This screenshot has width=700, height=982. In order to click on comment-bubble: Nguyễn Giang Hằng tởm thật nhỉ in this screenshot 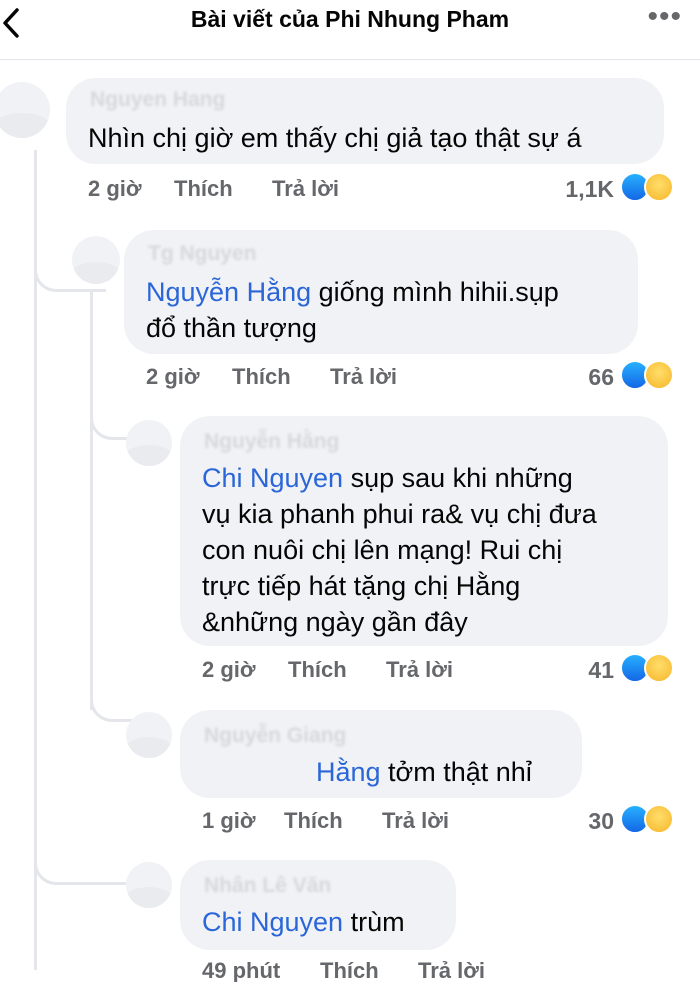, I will do `click(381, 754)`.